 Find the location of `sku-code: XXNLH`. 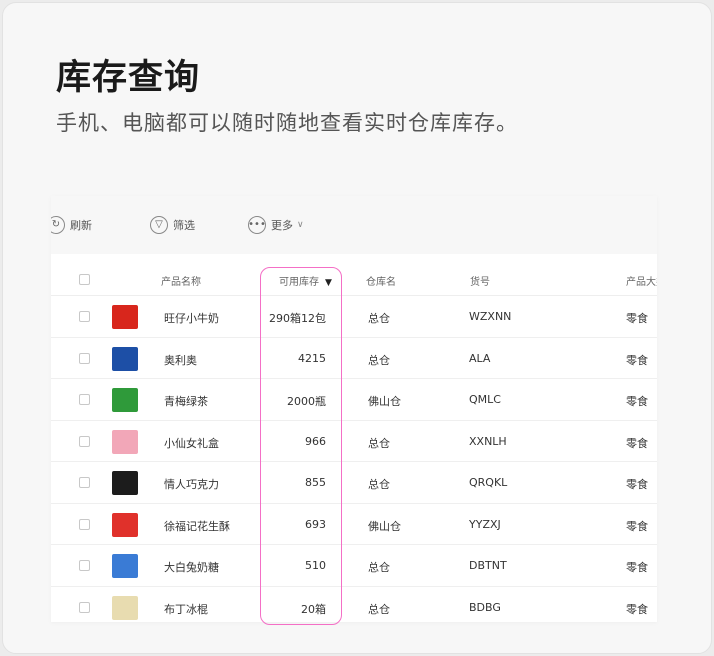

sku-code: XXNLH is located at coordinates (488, 441).